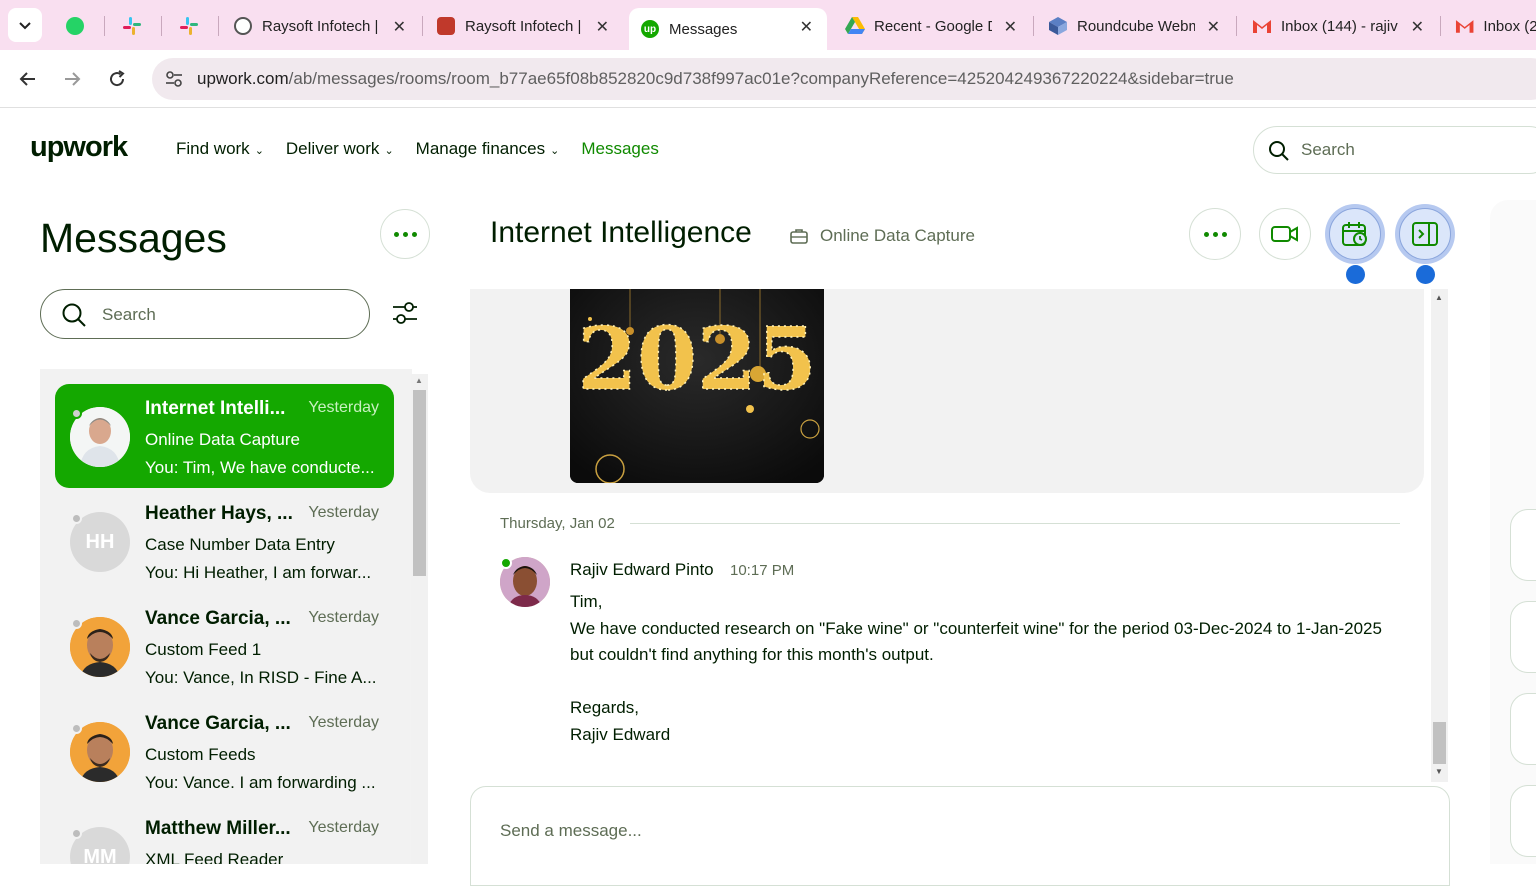 This screenshot has height=886, width=1536. Describe the element at coordinates (799, 236) in the screenshot. I see `briefcase-icon` at that location.